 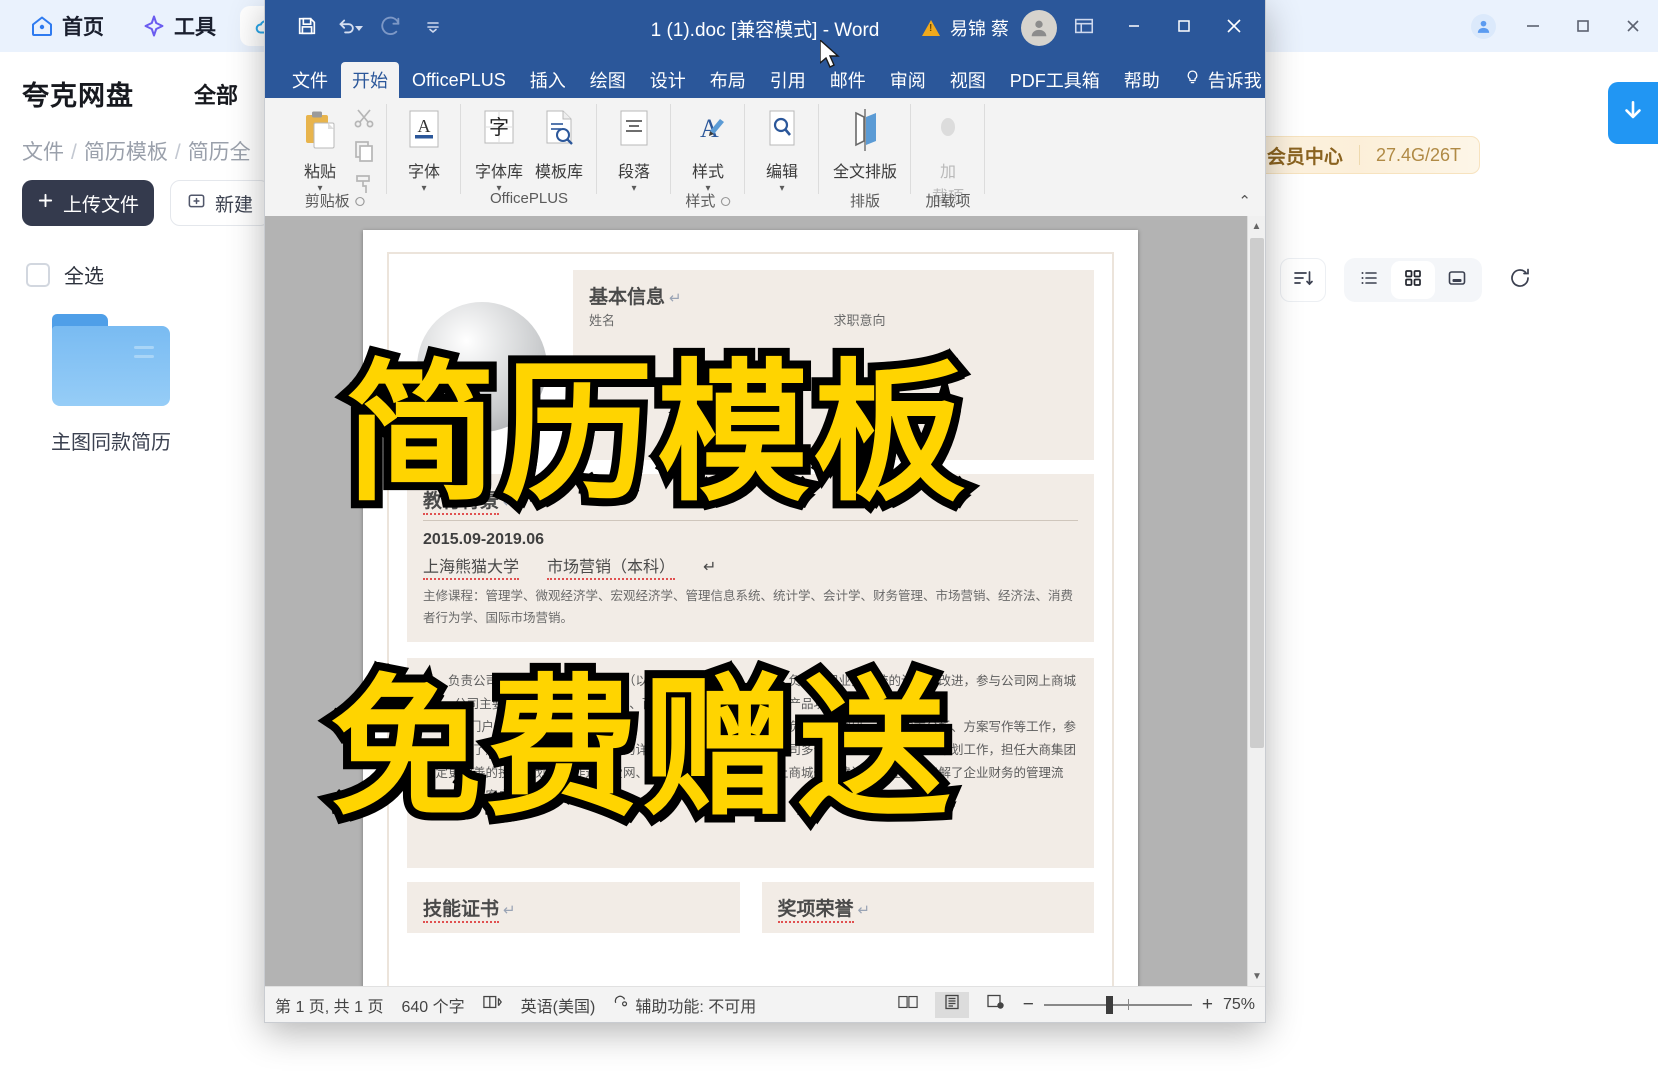 I want to click on tab-draw: 绘图, so click(x=608, y=80).